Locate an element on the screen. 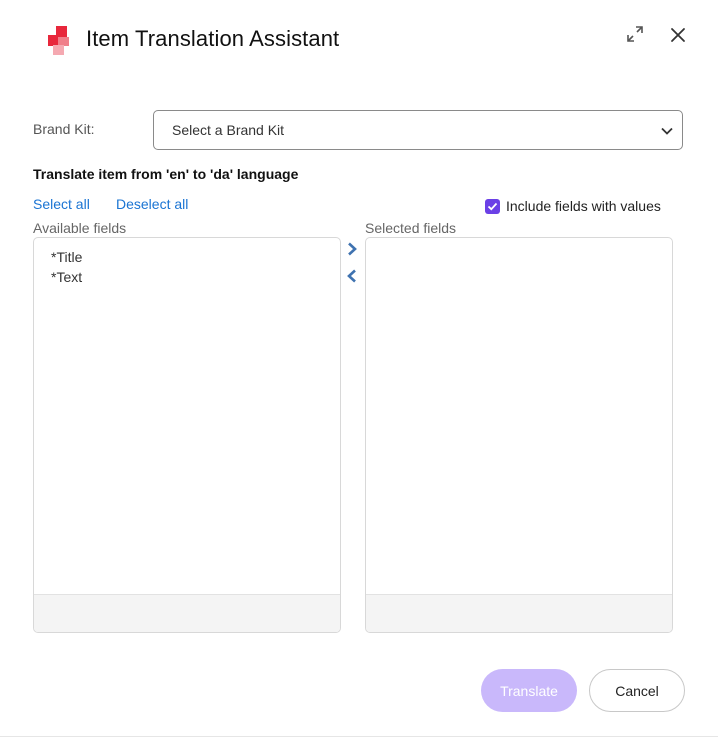 The height and width of the screenshot is (737, 718). selected-list-footer is located at coordinates (519, 613).